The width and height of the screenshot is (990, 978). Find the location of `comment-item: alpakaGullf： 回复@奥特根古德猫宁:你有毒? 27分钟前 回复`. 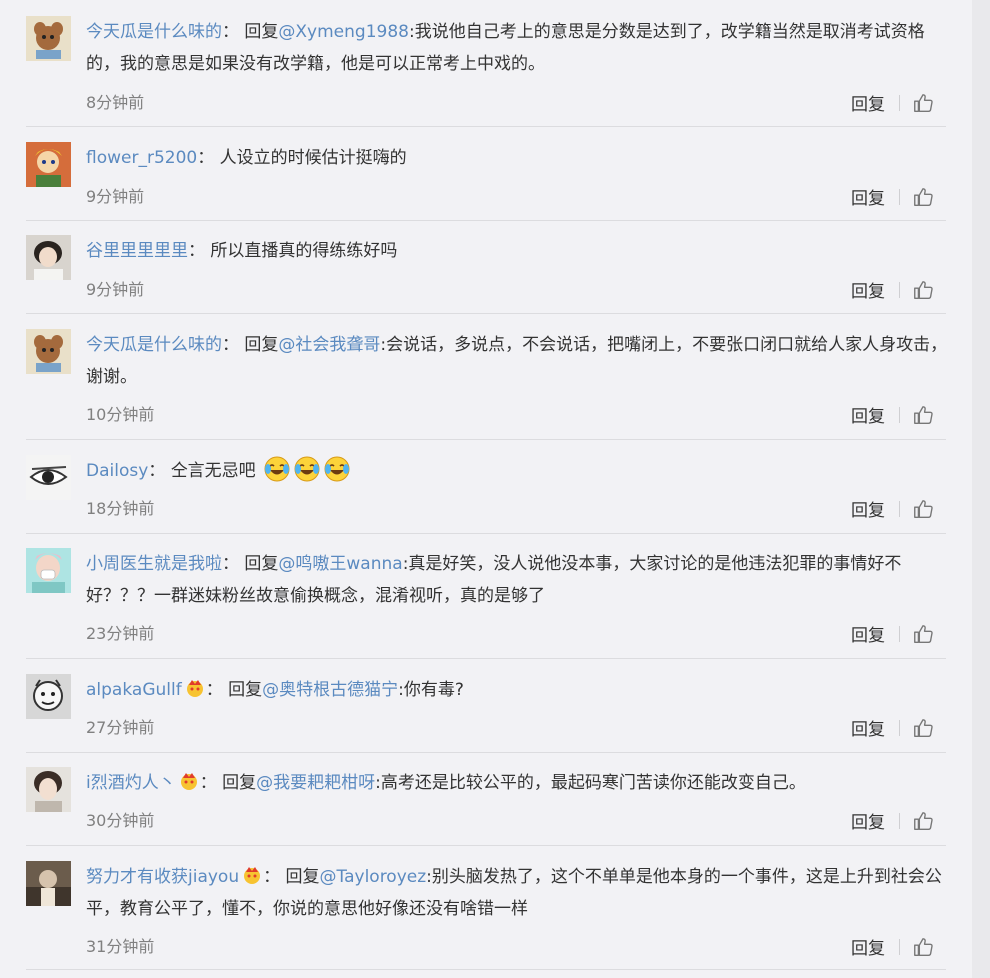

comment-item: alpakaGullf： 回复@奥特根古德猫宁:你有毒? 27分钟前 回复 is located at coordinates (486, 713).